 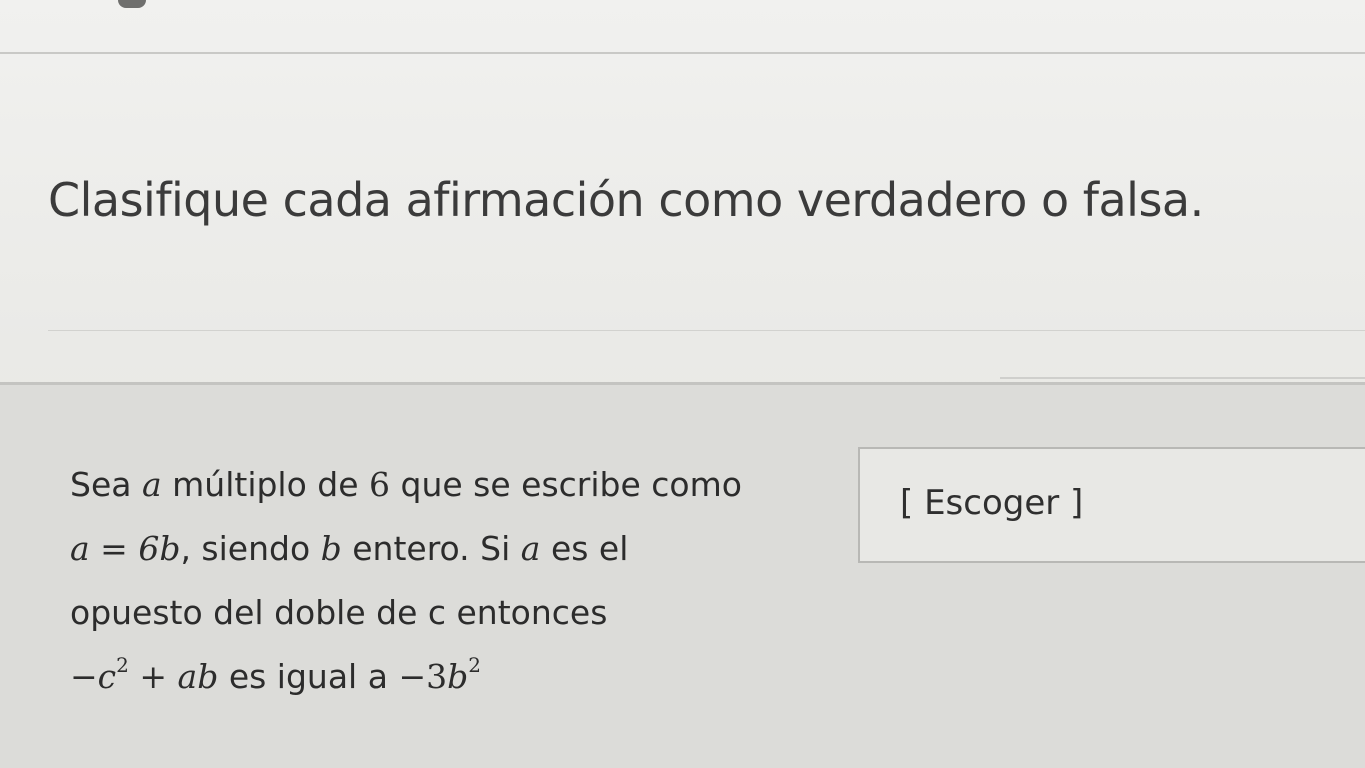 I want to click on answer-select-label: [ Escoger ], so click(x=992, y=503).